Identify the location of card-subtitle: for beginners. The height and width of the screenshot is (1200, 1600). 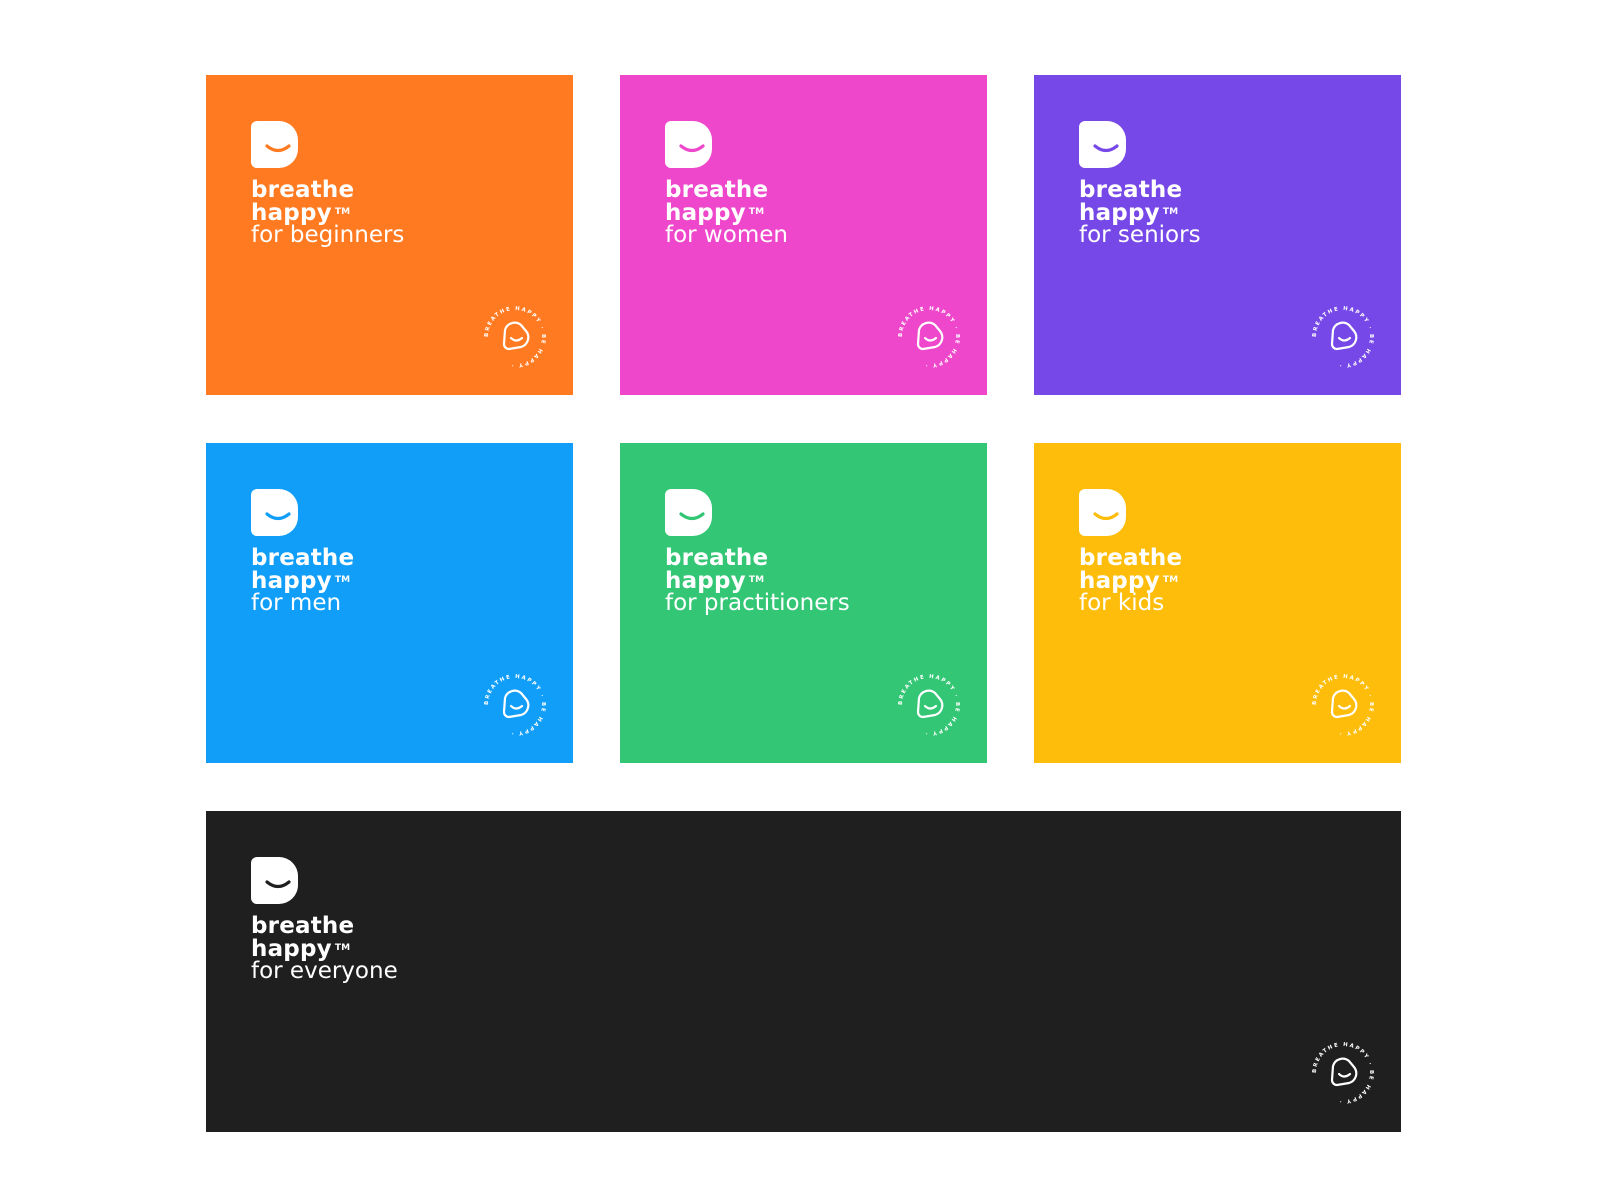
(328, 235).